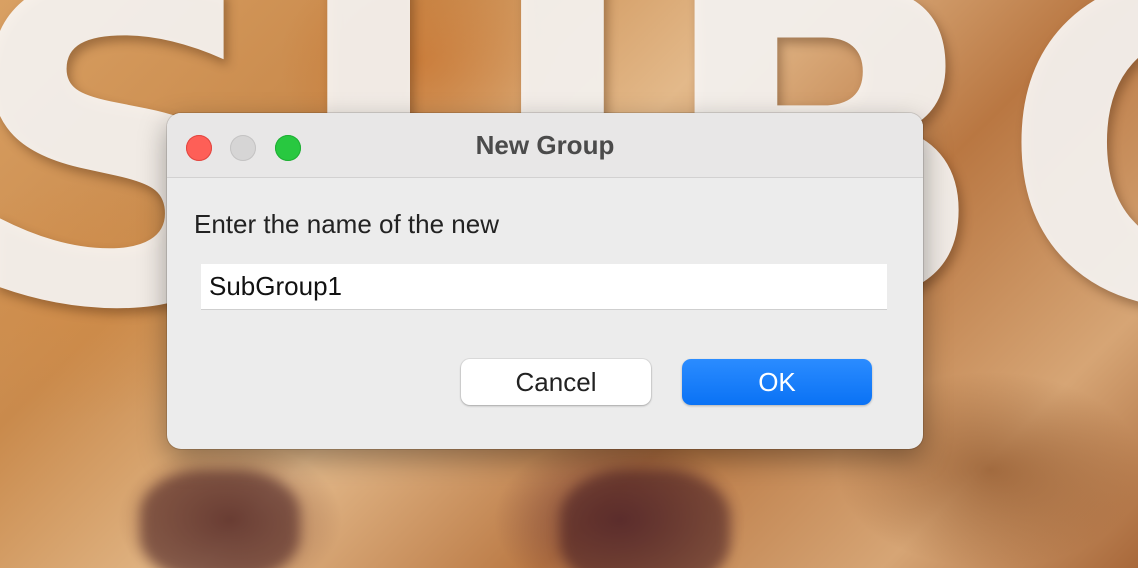 This screenshot has height=568, width=1138. I want to click on dialog-titlebar: New Group, so click(545, 145).